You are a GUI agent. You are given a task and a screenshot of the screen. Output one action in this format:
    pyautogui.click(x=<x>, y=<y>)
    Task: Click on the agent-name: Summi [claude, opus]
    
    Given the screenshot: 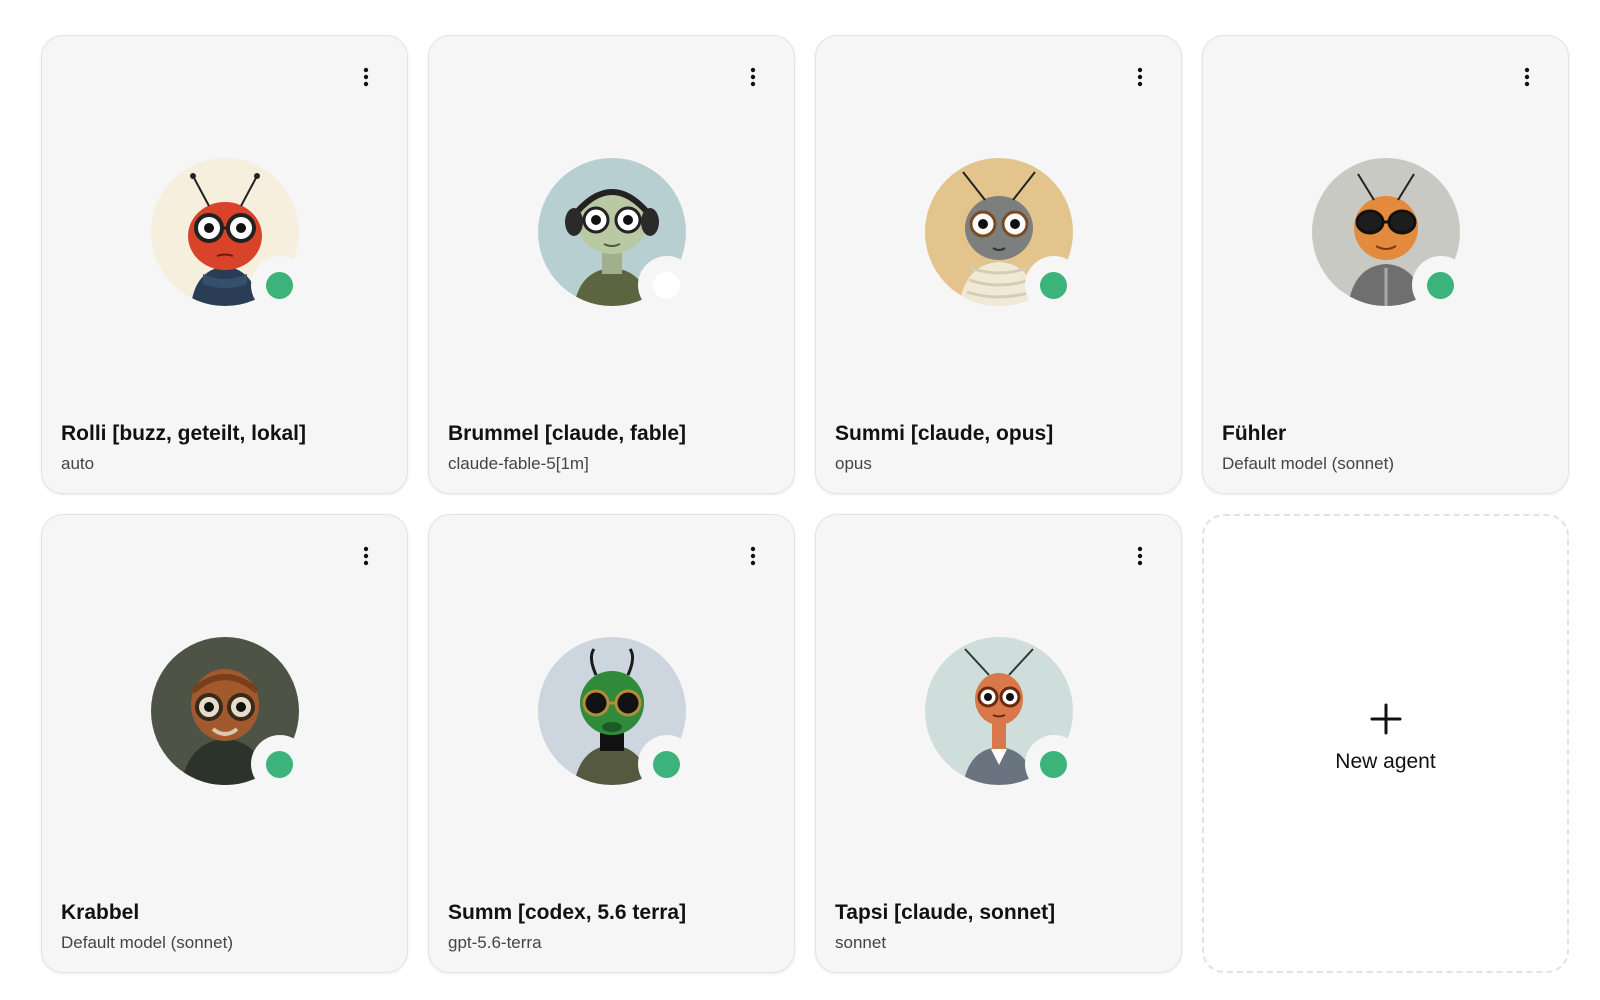 What is the action you would take?
    pyautogui.click(x=944, y=433)
    